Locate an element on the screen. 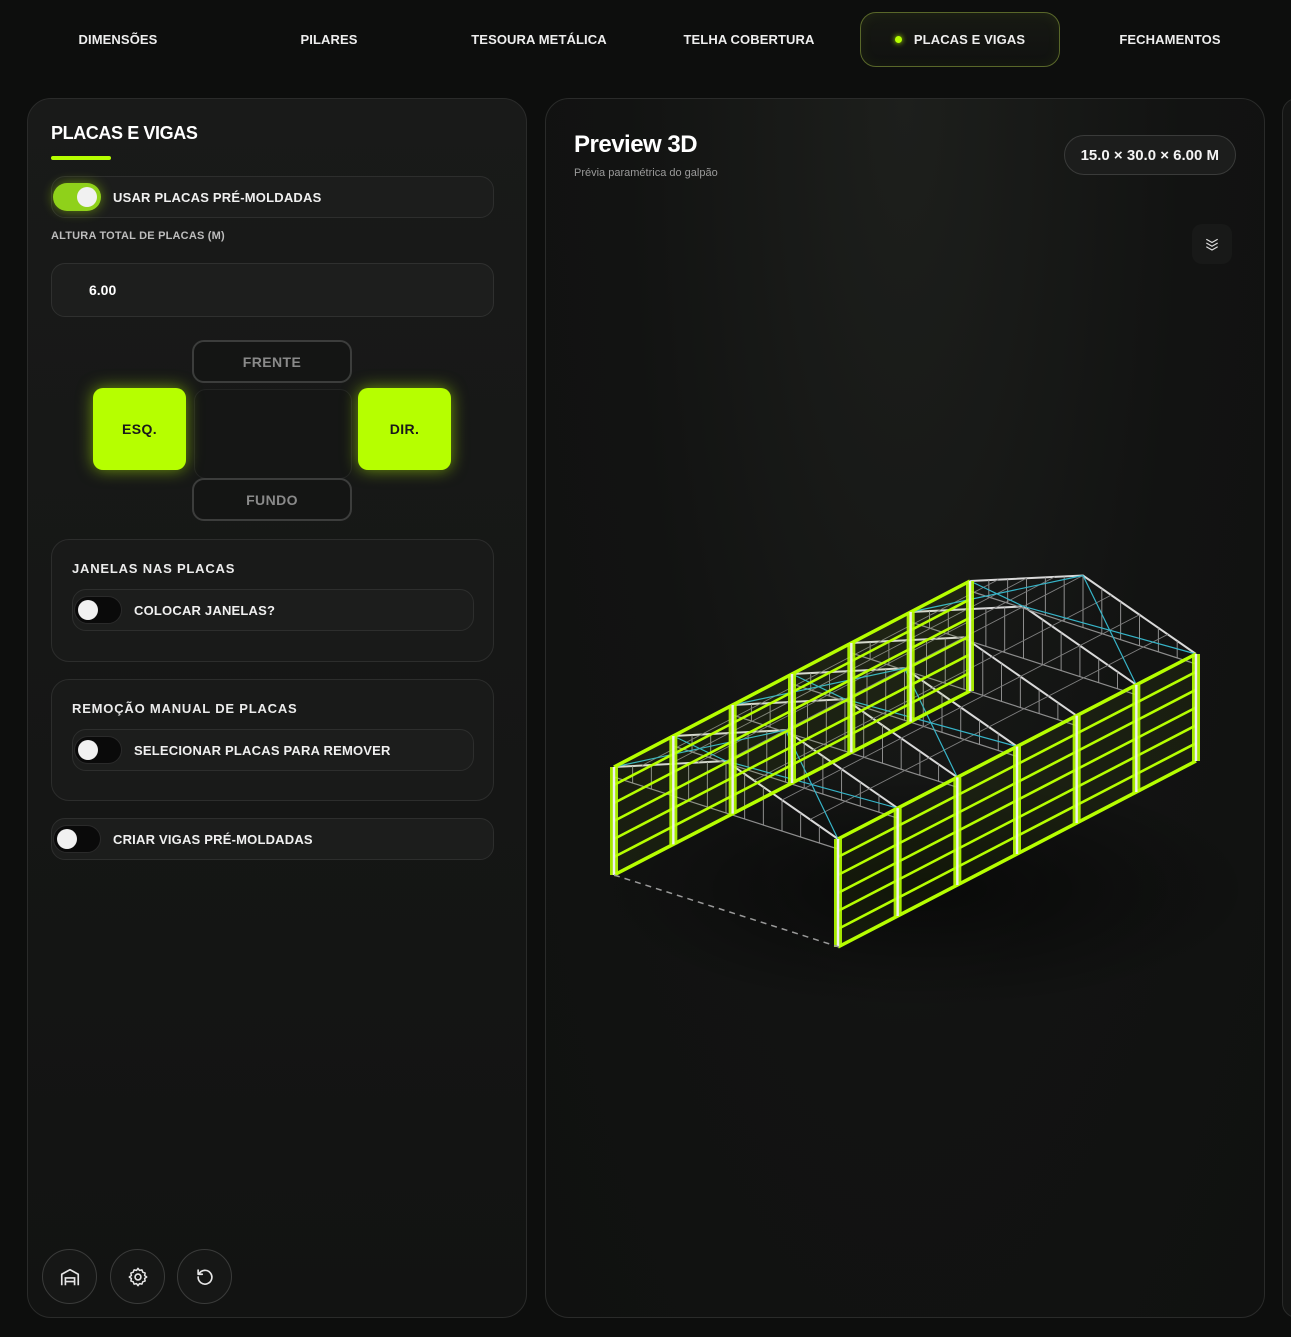 This screenshot has width=1291, height=1337. side-right-button: DIR. is located at coordinates (404, 429).